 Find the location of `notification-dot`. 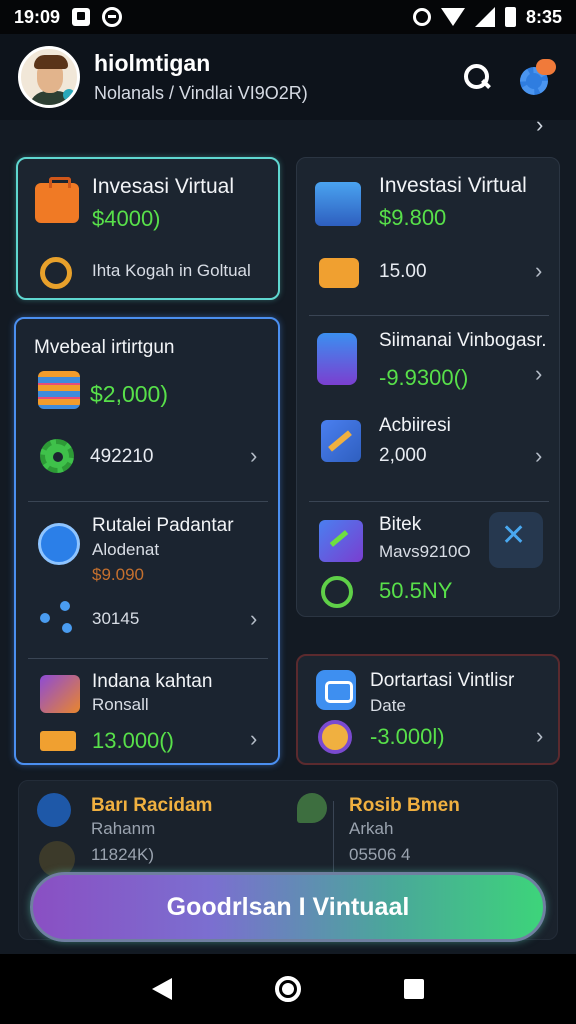

notification-dot is located at coordinates (546, 67).